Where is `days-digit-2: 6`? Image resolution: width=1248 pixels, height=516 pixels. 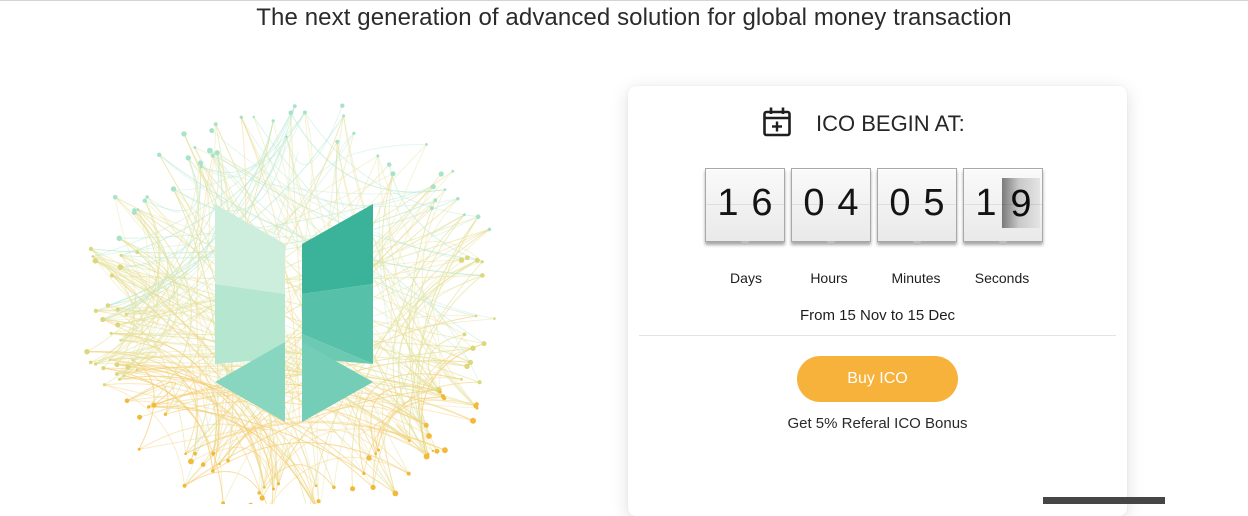 days-digit-2: 6 is located at coordinates (762, 203).